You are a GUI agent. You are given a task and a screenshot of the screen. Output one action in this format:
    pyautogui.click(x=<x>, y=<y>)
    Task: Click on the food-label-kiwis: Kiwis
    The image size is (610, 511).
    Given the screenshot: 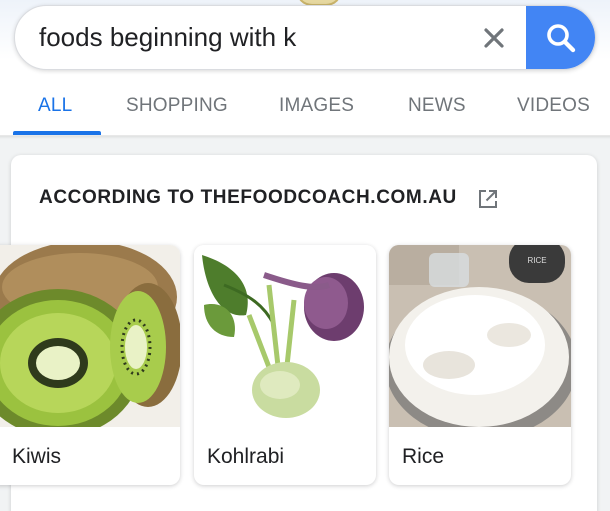 What is the action you would take?
    pyautogui.click(x=37, y=456)
    